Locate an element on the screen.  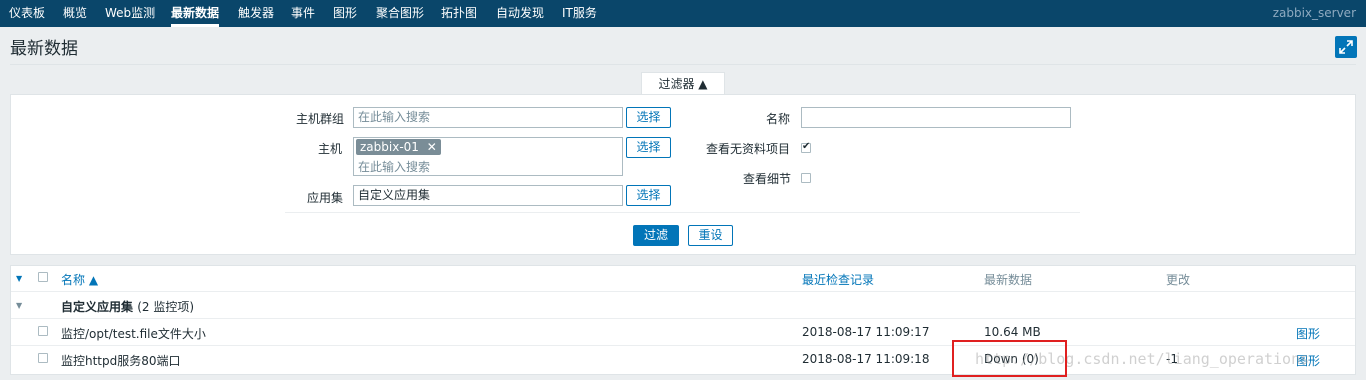
header-last-check: 最近检查记录 is located at coordinates (838, 279).